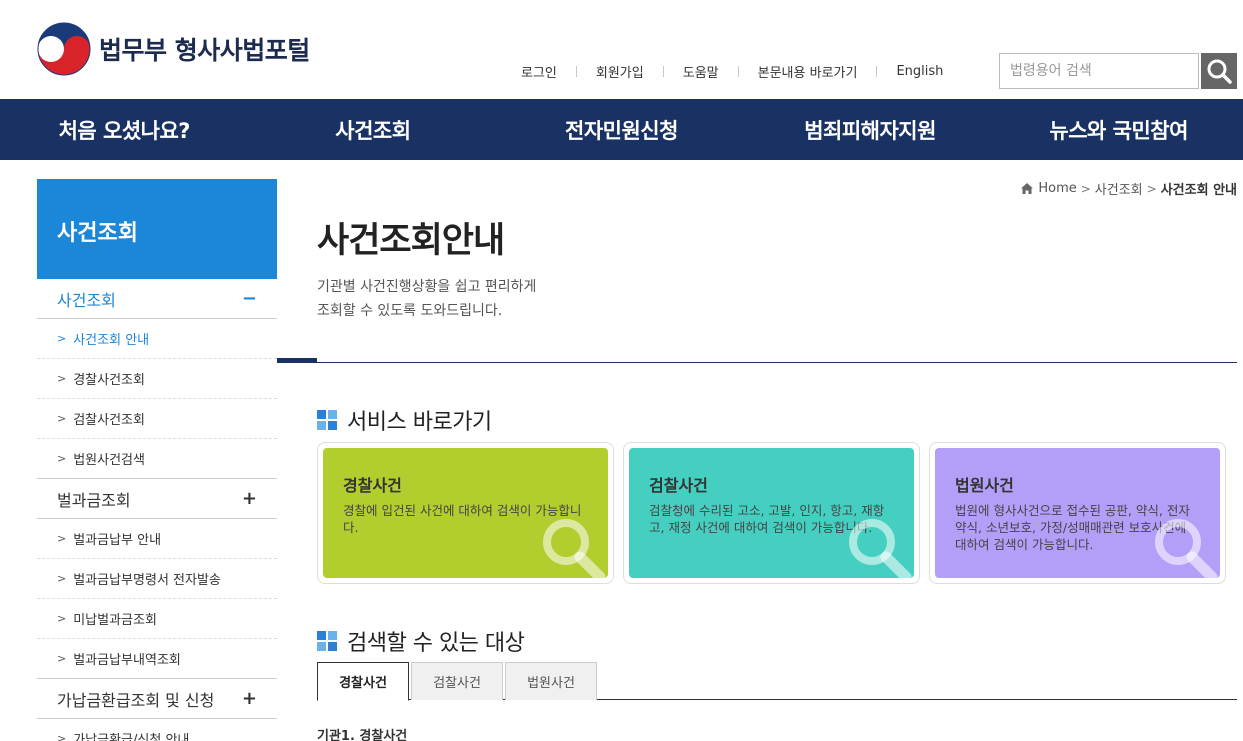 The height and width of the screenshot is (741, 1243). What do you see at coordinates (808, 71) in the screenshot?
I see `skip-to-content-link: 본문내용 바로가기` at bounding box center [808, 71].